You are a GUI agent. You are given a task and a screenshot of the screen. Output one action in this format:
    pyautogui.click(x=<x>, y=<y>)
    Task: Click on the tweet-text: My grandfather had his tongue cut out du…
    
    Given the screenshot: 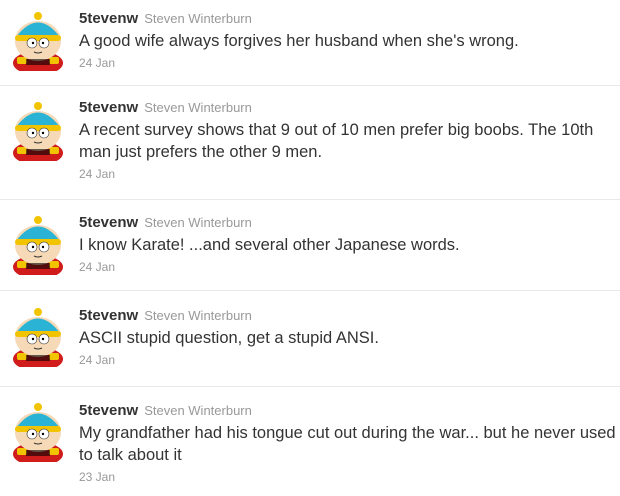 What is the action you would take?
    pyautogui.click(x=347, y=444)
    